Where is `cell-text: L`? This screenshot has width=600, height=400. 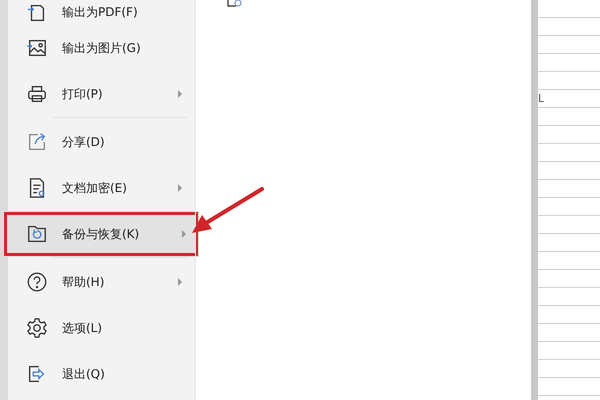
cell-text: L is located at coordinates (541, 98).